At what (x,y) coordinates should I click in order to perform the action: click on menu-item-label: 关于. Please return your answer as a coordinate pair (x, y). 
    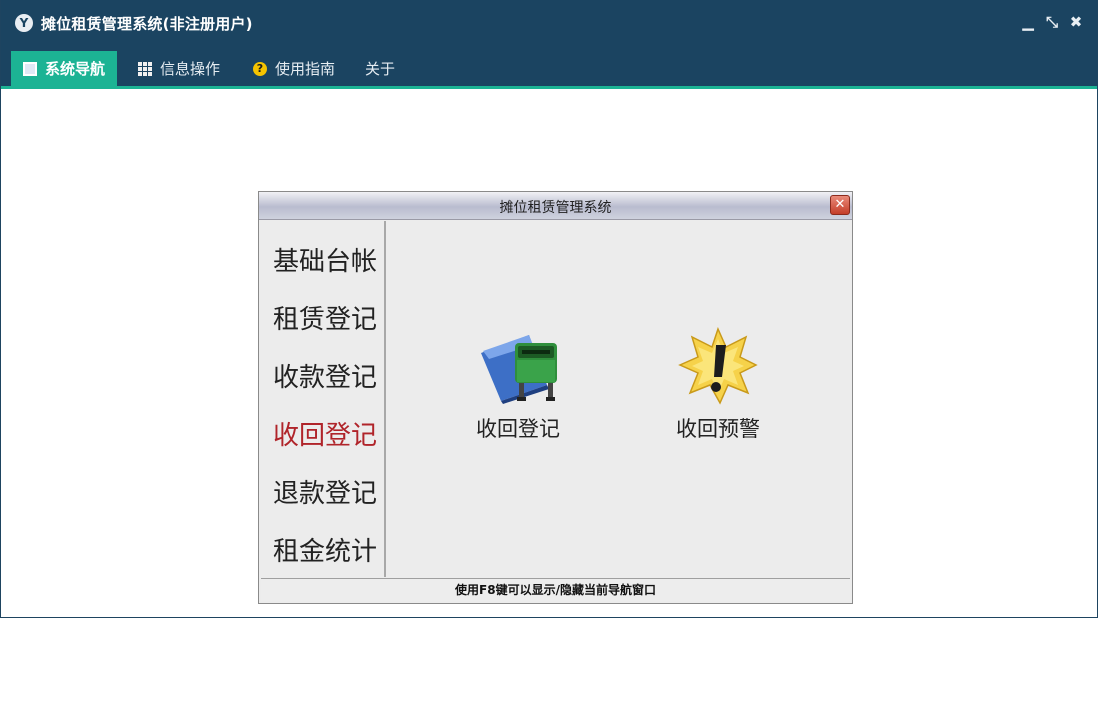
    Looking at the image, I should click on (380, 69).